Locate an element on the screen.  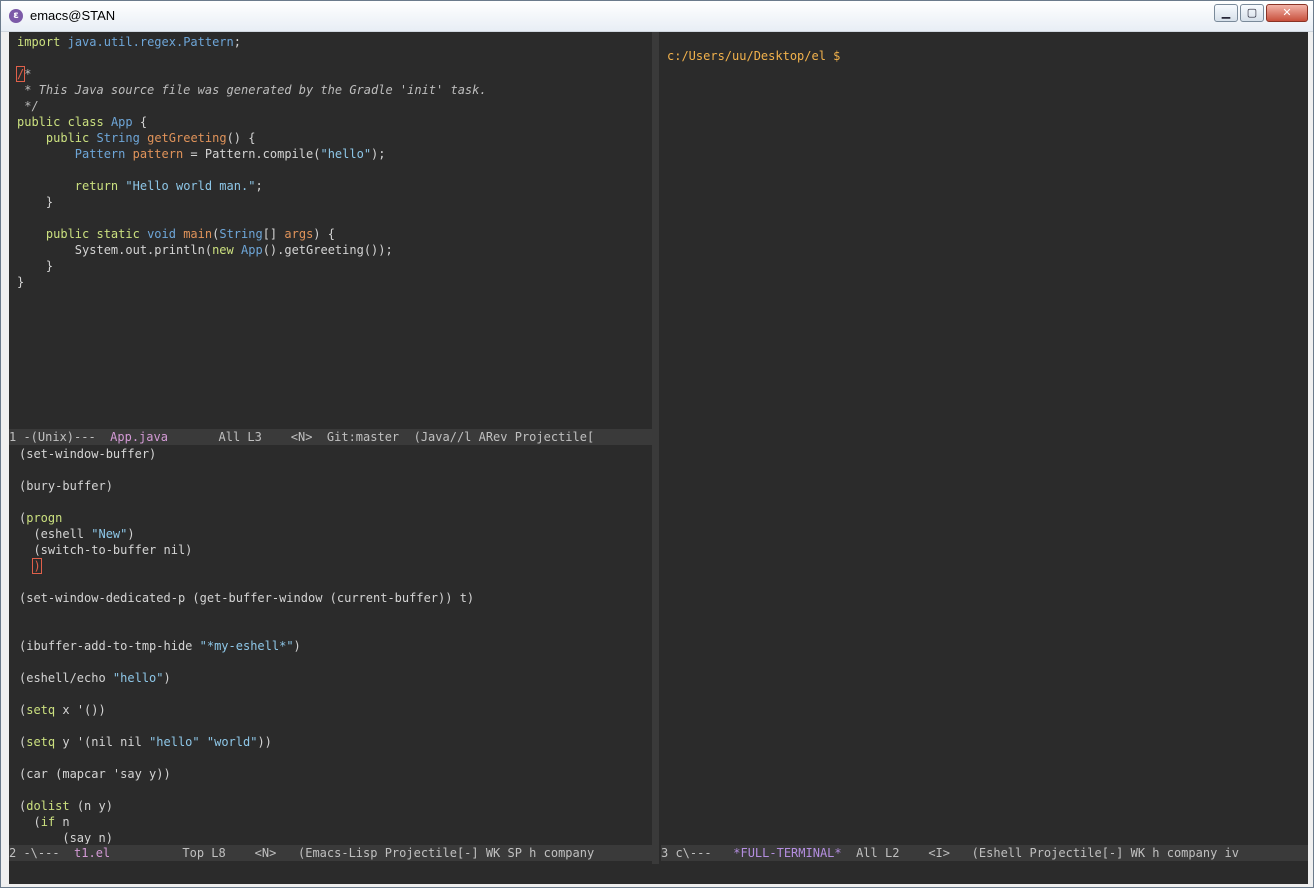
title-bar: ε emacs@STAN ▁ ▢ ✕ is located at coordinates (657, 16).